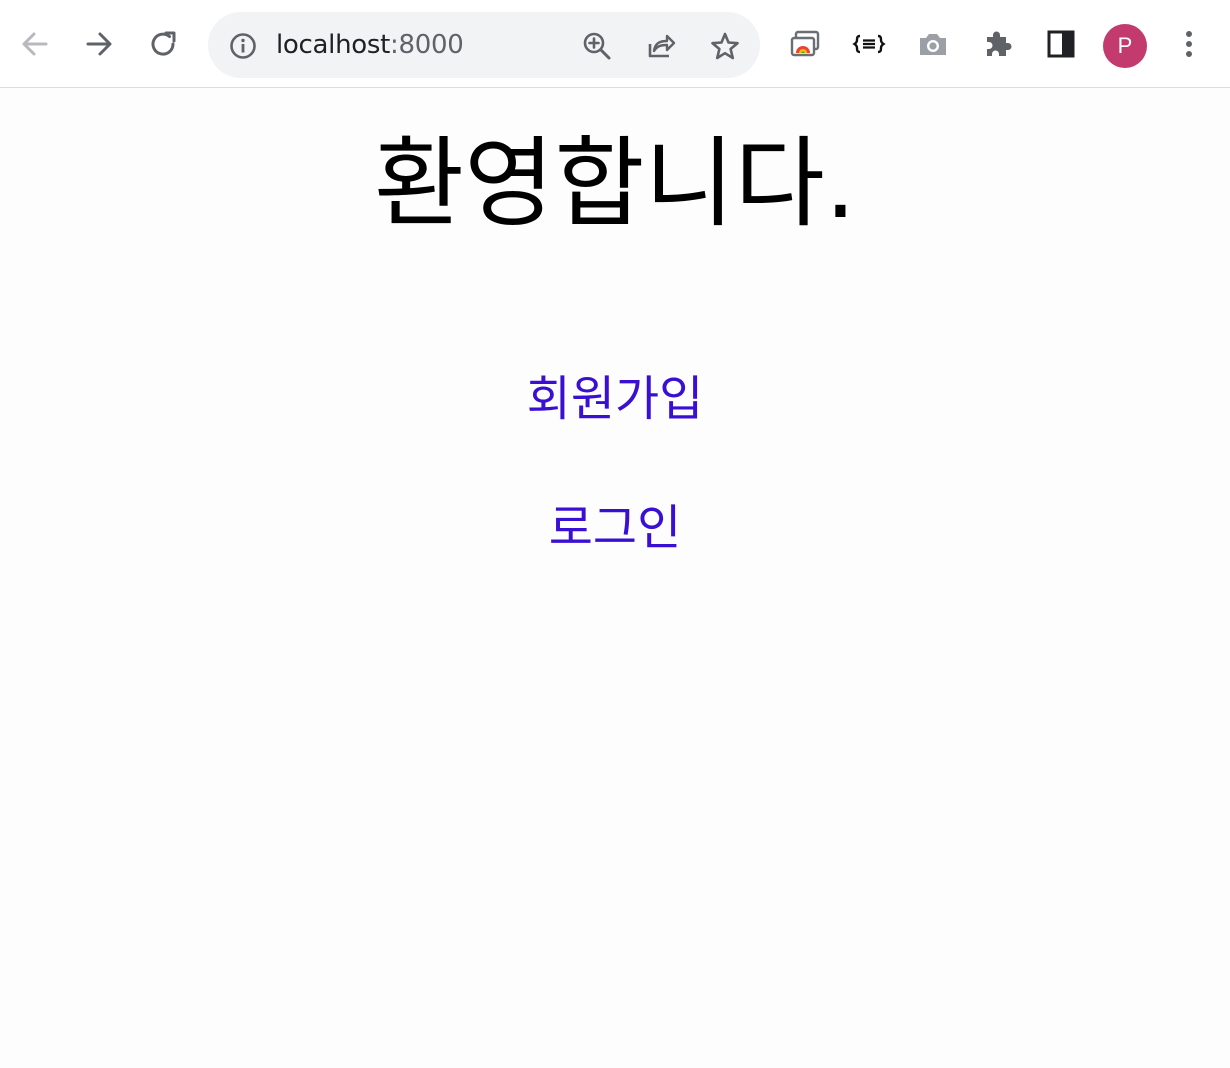  I want to click on arrow-right-icon, so click(99, 44).